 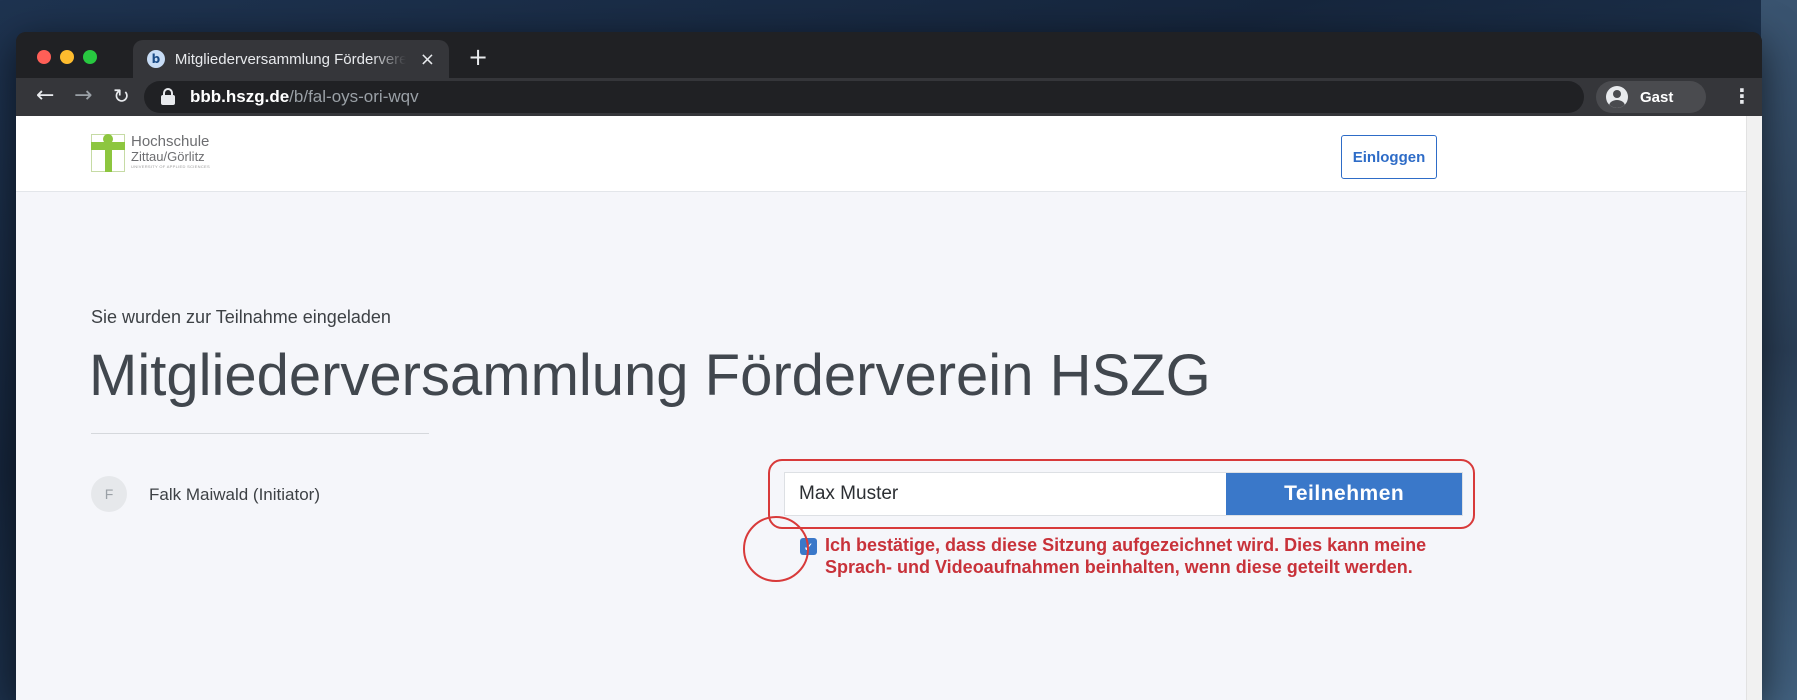 What do you see at coordinates (1617, 97) in the screenshot?
I see `profile-icon` at bounding box center [1617, 97].